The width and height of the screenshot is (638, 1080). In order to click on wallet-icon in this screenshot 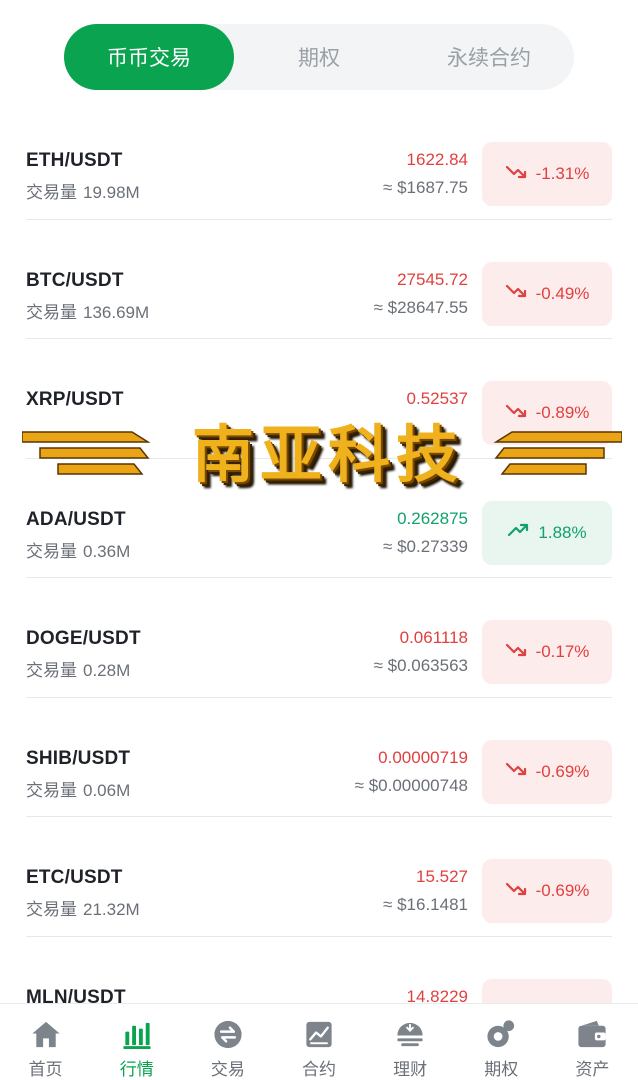, I will do `click(592, 1034)`.